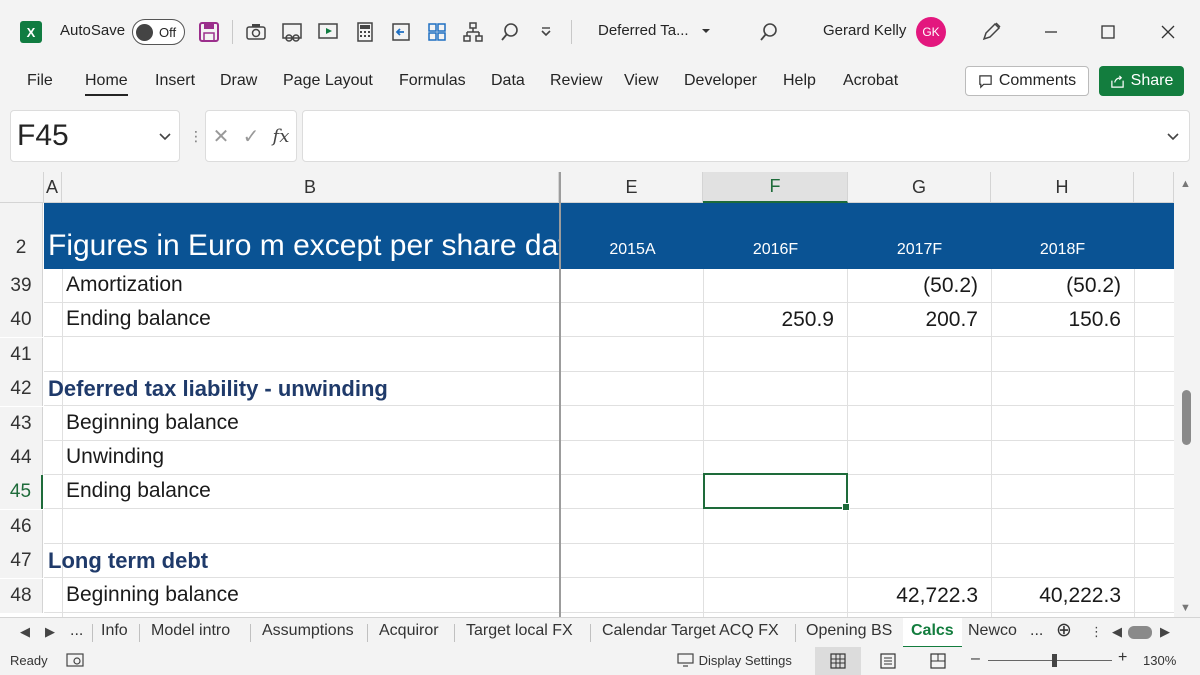 This screenshot has width=1200, height=675. What do you see at coordinates (991, 32) in the screenshot?
I see `pen-icon` at bounding box center [991, 32].